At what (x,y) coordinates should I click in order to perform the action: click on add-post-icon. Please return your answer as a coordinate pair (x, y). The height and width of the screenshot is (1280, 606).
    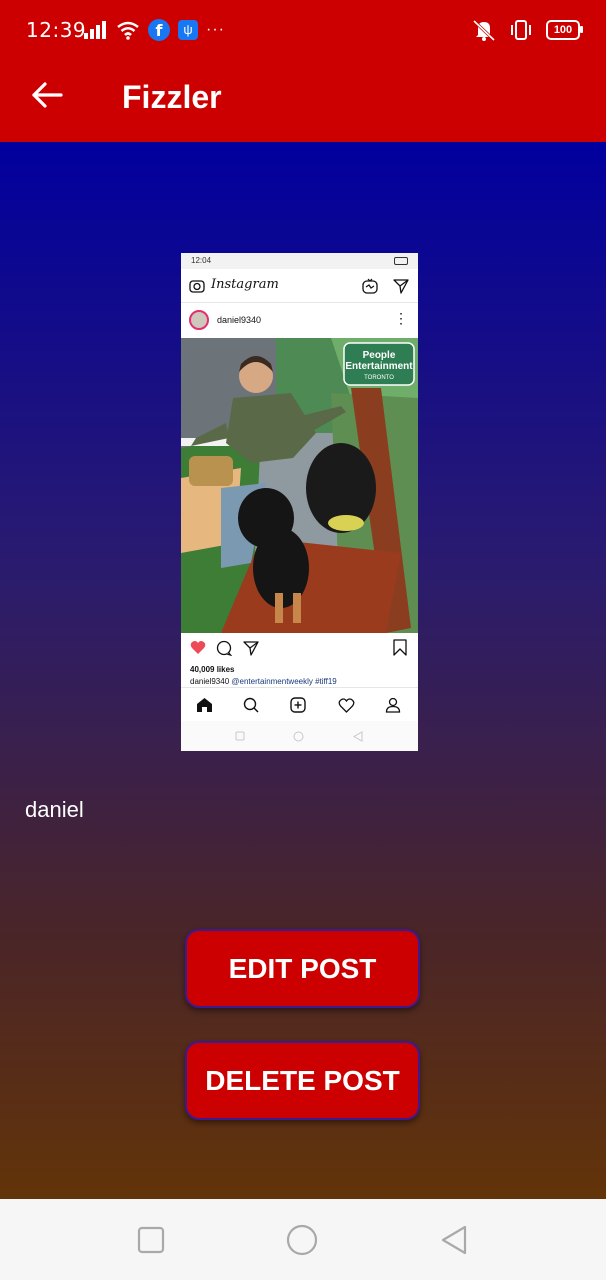
    Looking at the image, I should click on (298, 705).